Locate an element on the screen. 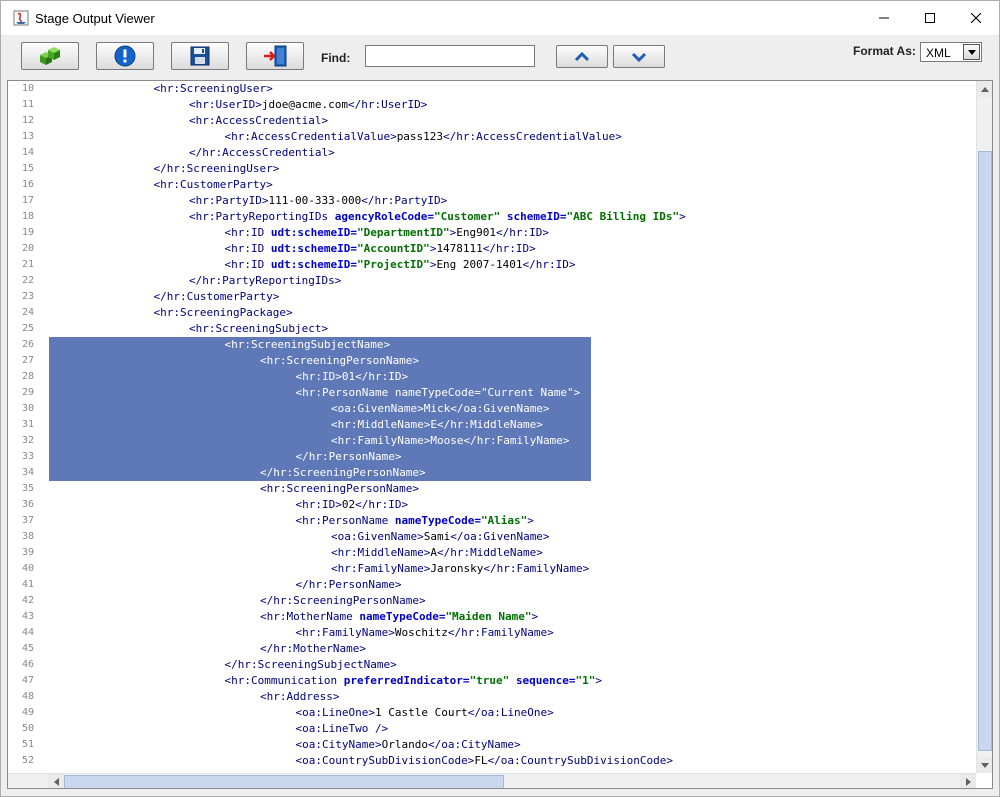  code-token: </hr:UserID> is located at coordinates (387, 104).